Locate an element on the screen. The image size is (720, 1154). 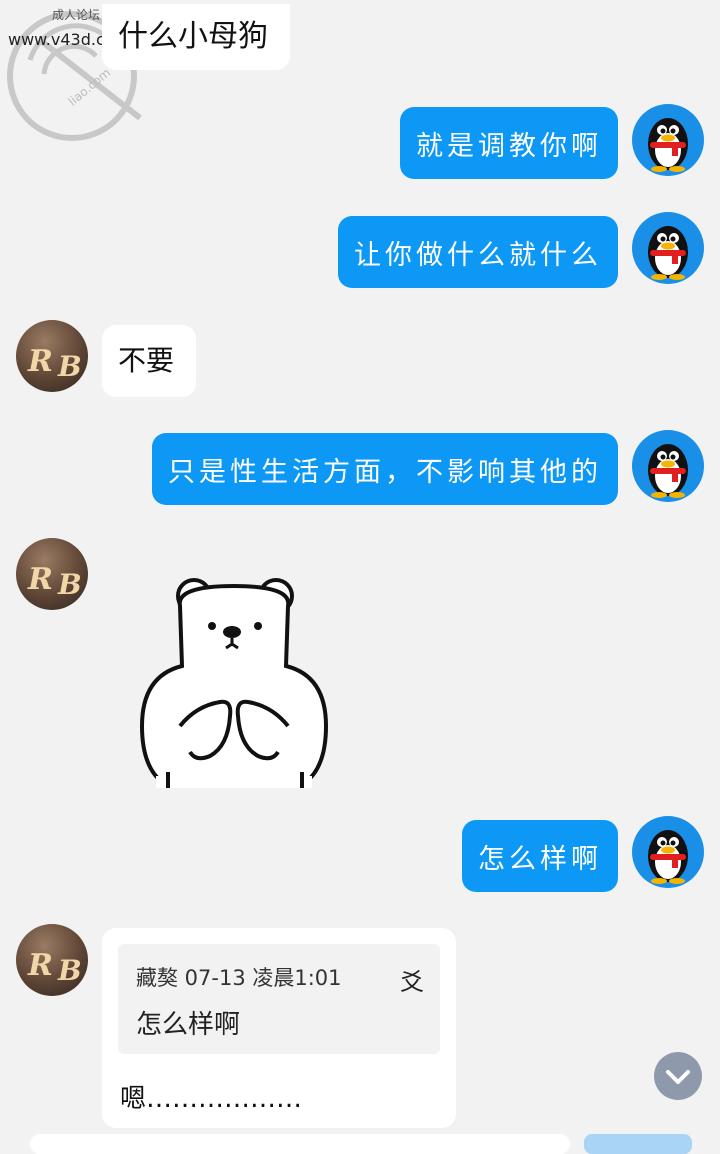
message-text: 什么小母狗 is located at coordinates (193, 36).